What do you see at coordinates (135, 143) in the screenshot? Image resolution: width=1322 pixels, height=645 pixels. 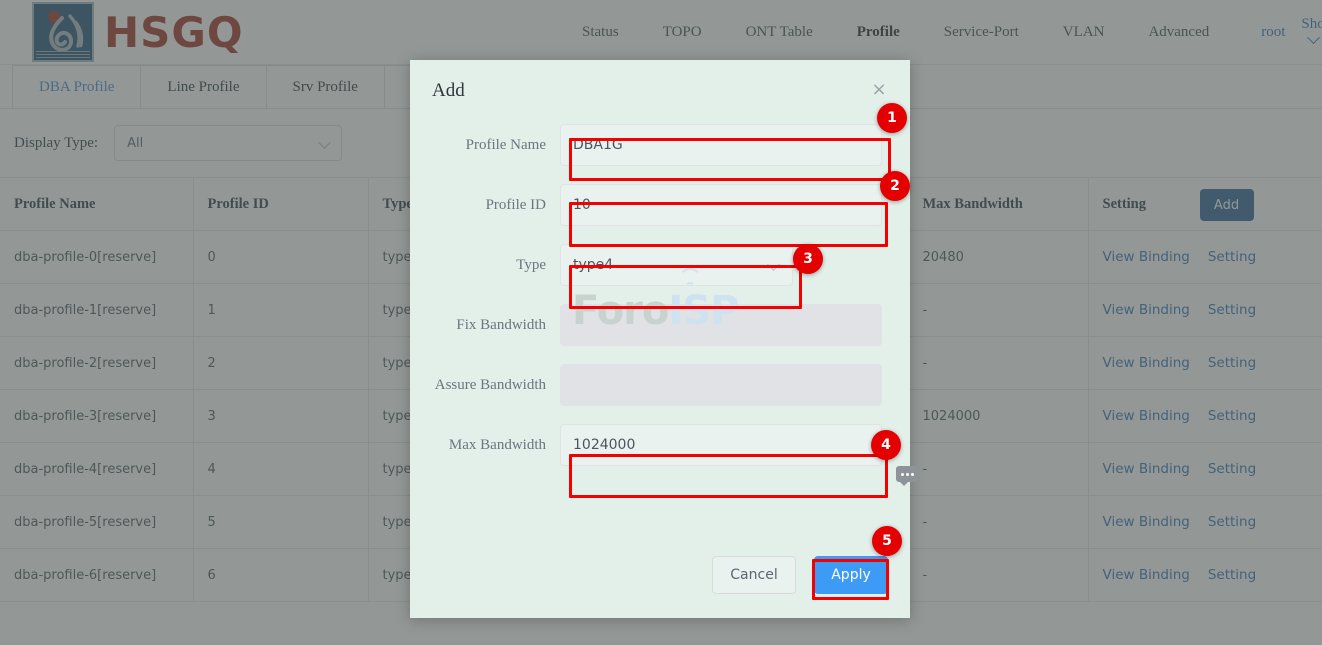 I see `display-type-value: All` at bounding box center [135, 143].